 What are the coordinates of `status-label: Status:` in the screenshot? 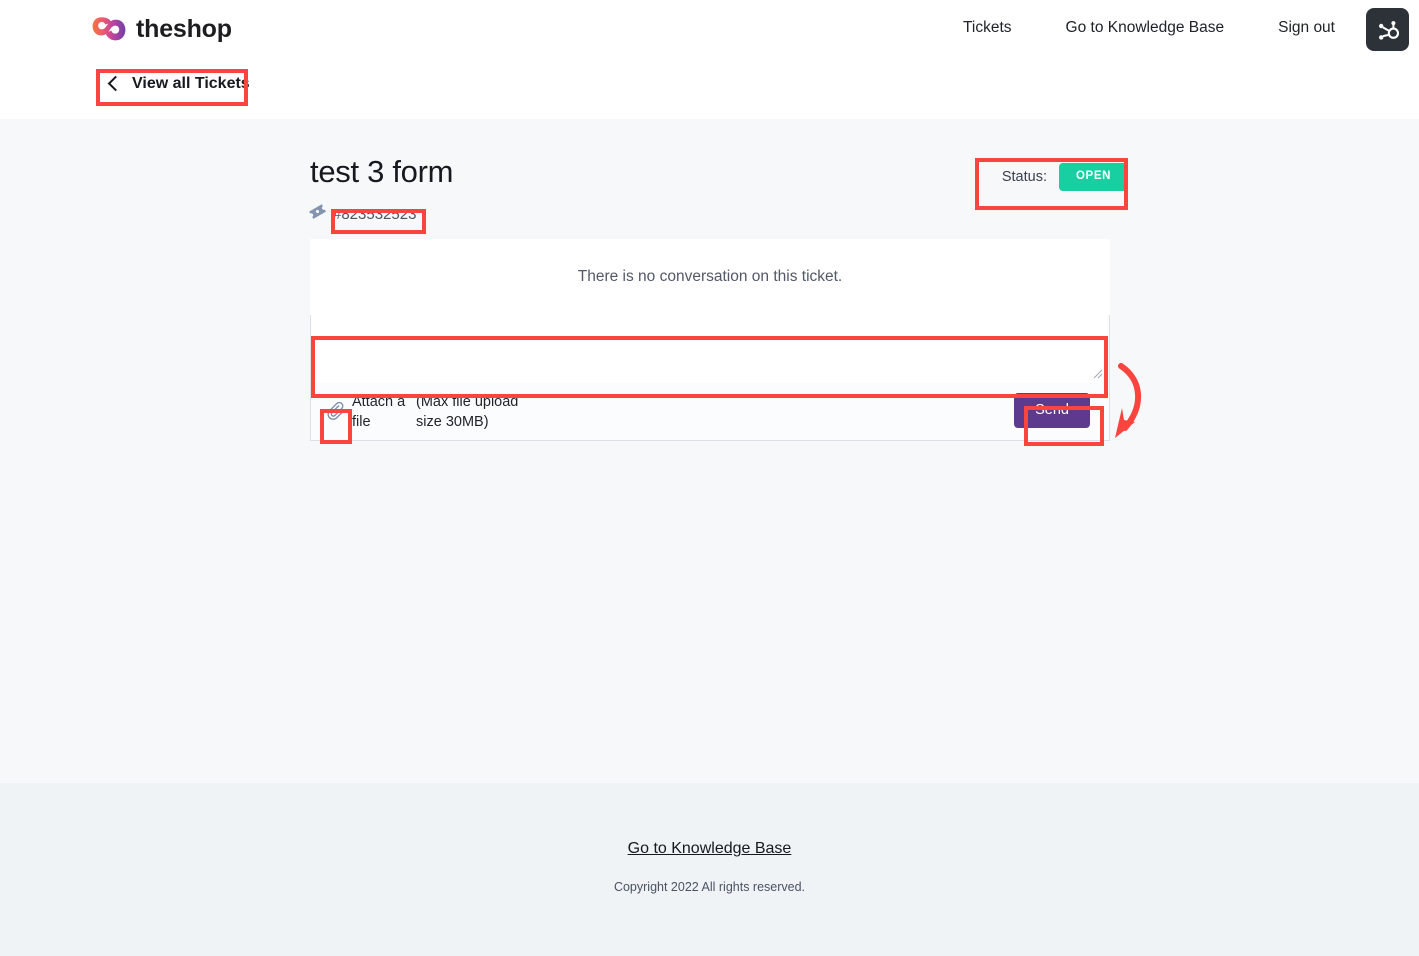 It's located at (1024, 176).